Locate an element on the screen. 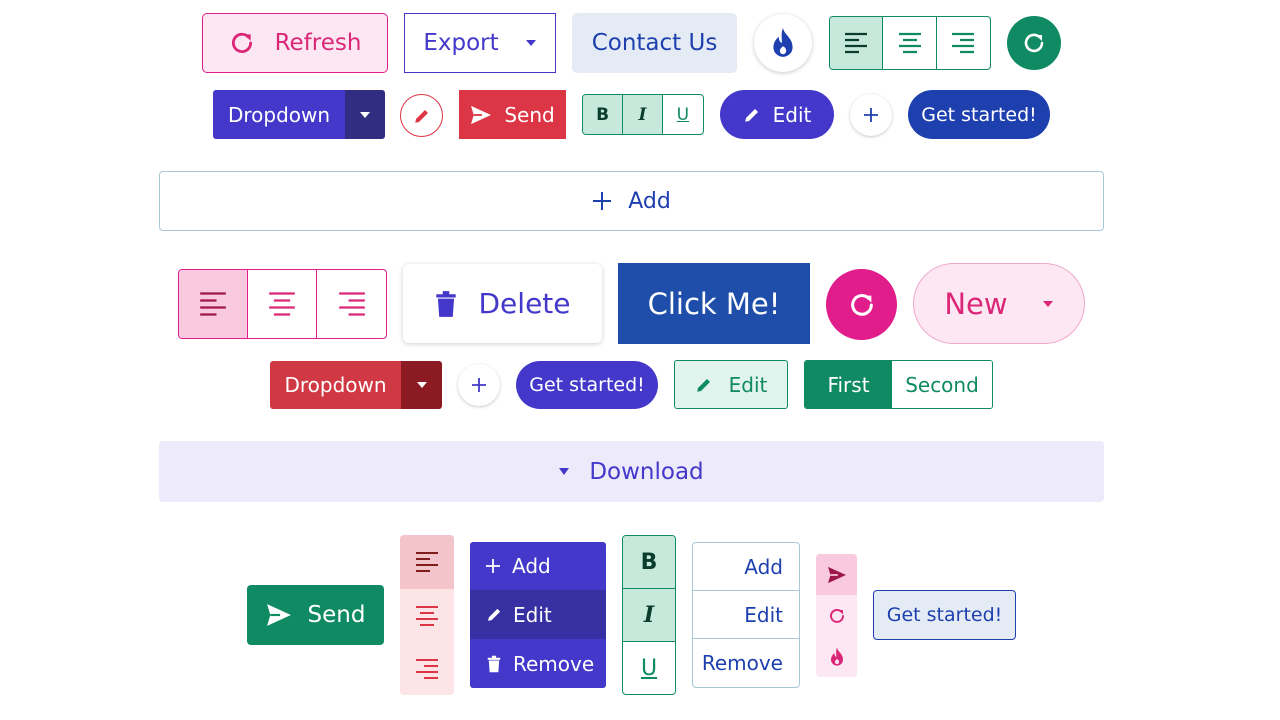 The width and height of the screenshot is (1280, 720). list-item-edit: Edit is located at coordinates (746, 615).